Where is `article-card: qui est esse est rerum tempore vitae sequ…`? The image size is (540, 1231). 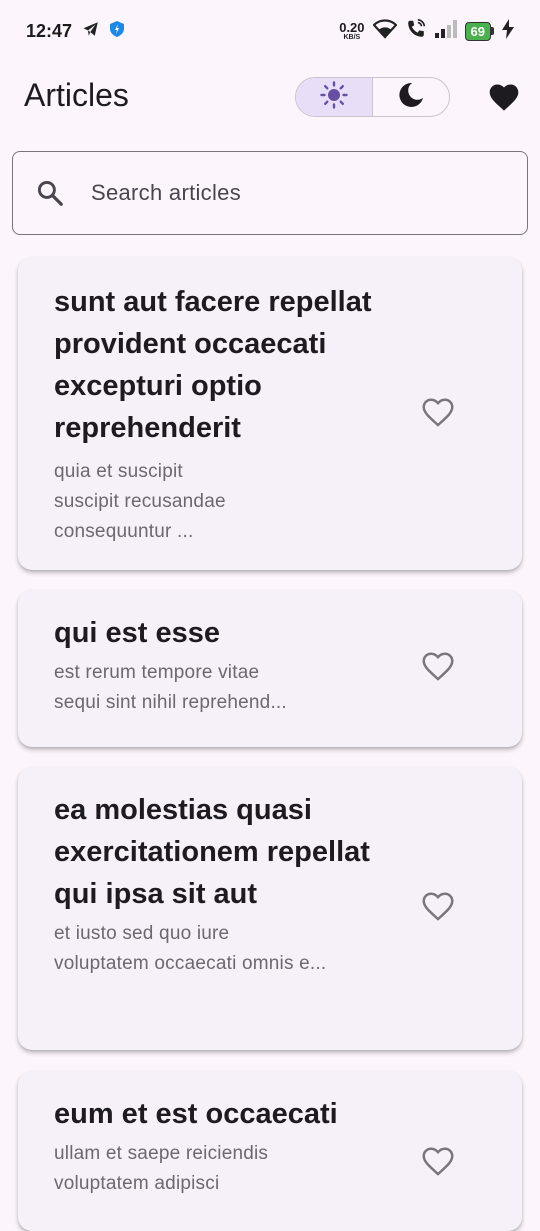 article-card: qui est esse est rerum tempore vitae sequ… is located at coordinates (270, 668).